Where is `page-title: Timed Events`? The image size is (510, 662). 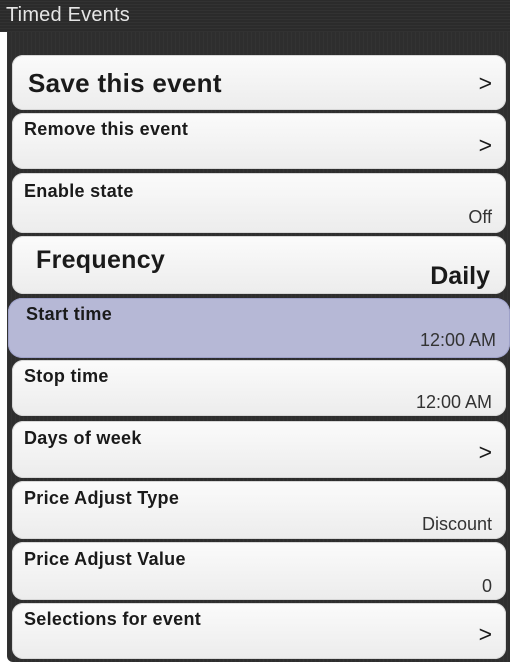
page-title: Timed Events is located at coordinates (68, 15).